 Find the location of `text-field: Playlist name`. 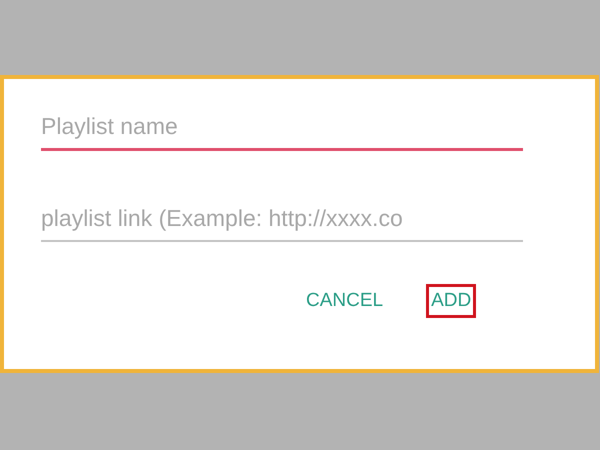

text-field: Playlist name is located at coordinates (282, 129).